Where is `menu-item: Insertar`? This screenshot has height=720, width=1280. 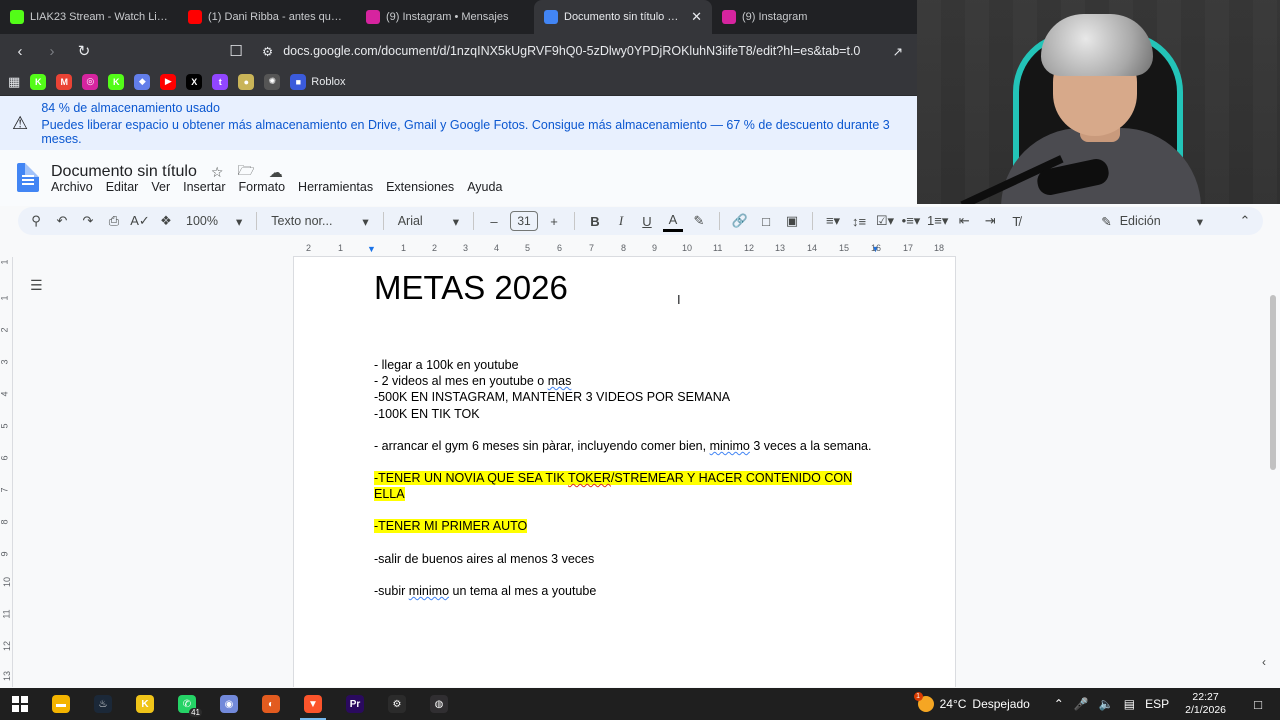
menu-item: Insertar is located at coordinates (204, 187).